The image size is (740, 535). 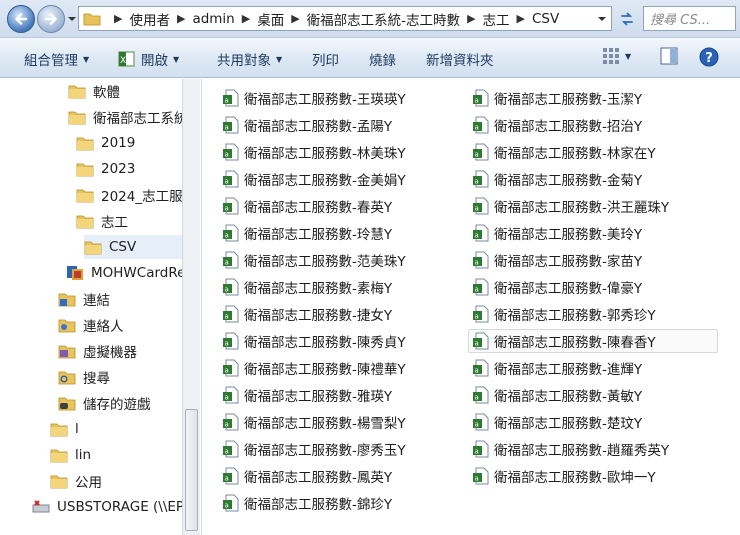 I want to click on tree-item: 搜尋, so click(x=84, y=377).